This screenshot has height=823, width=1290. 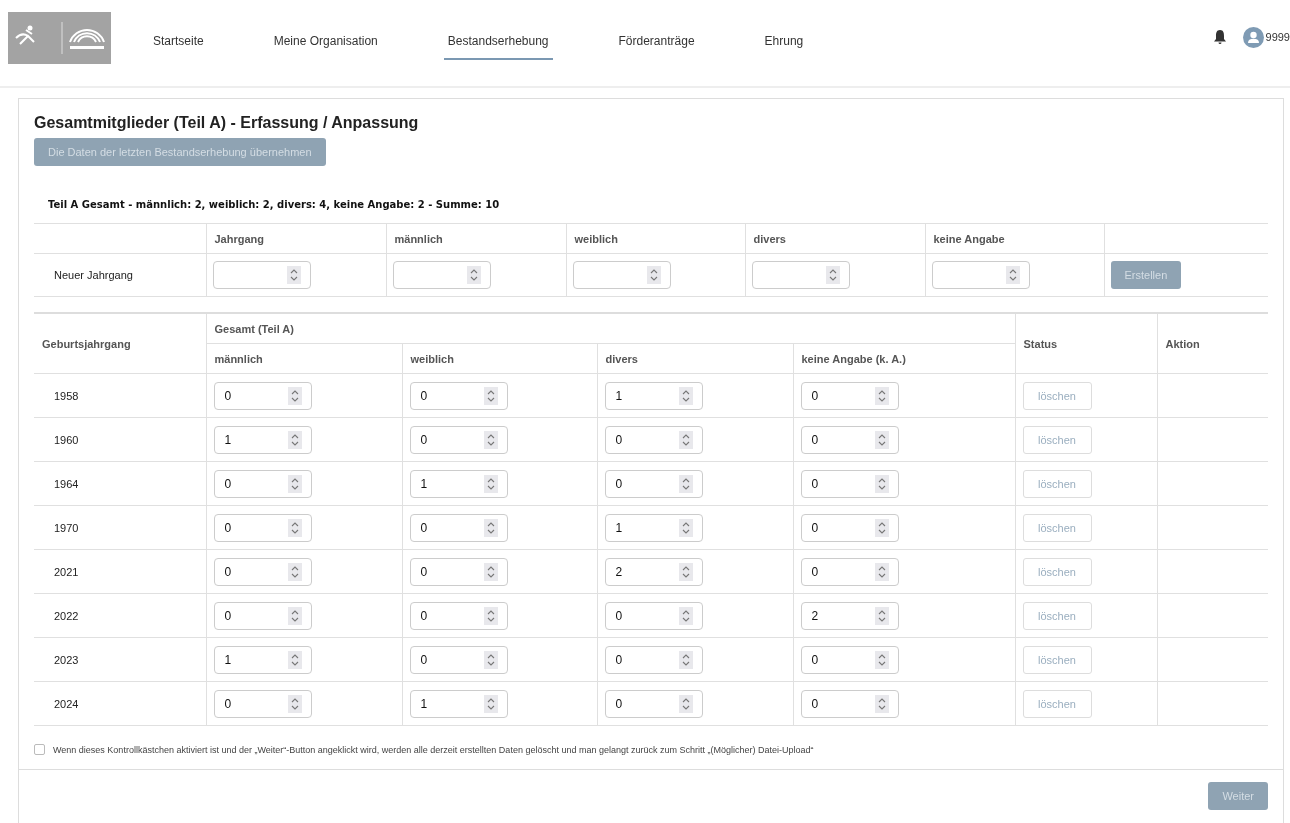 I want to click on nav-link: Förderanträge, so click(x=656, y=43).